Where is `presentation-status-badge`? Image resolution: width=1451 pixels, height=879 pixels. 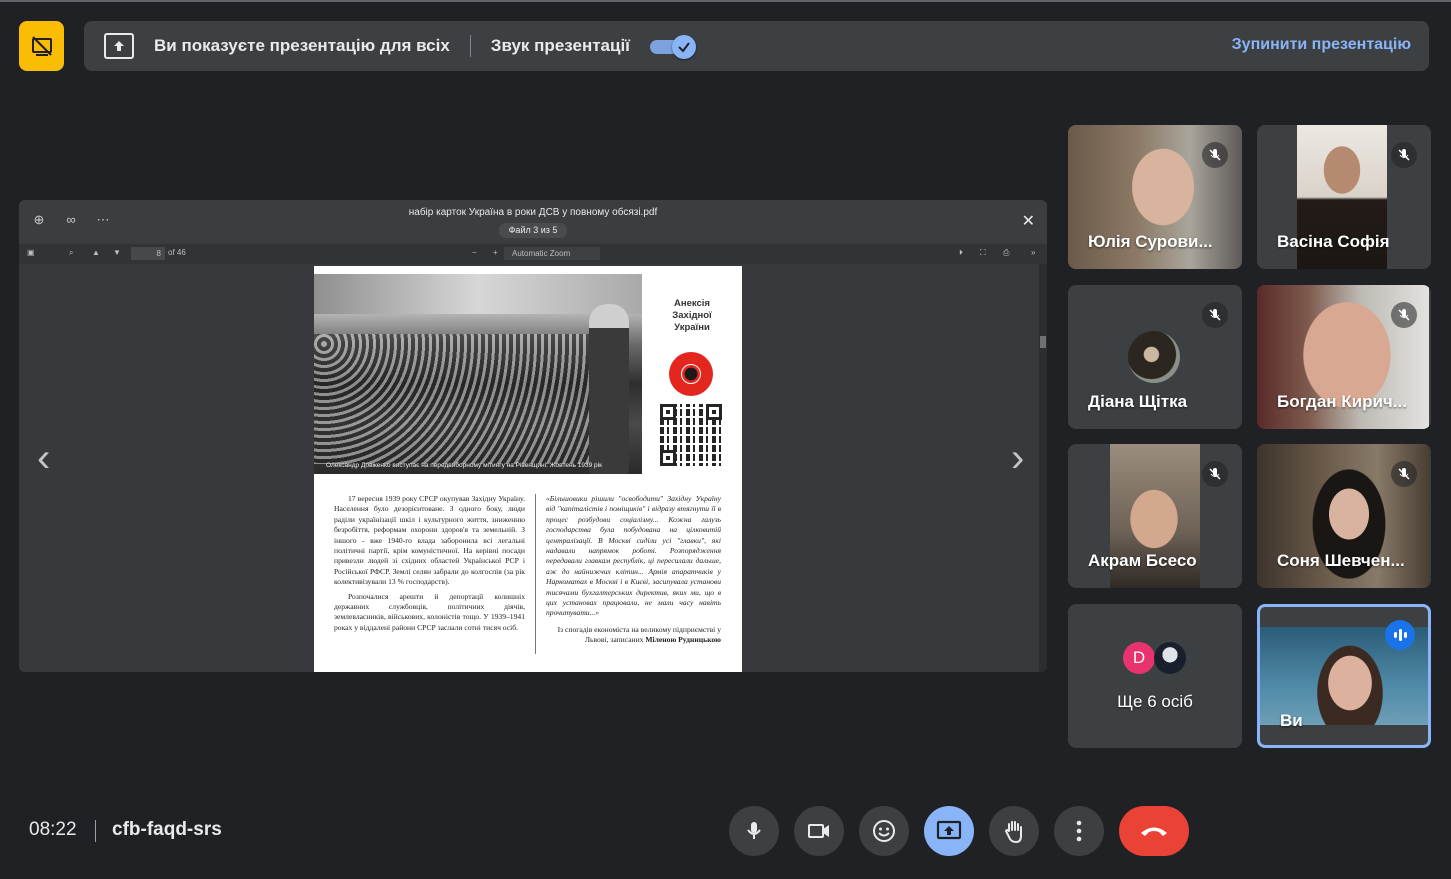
presentation-status-badge is located at coordinates (41, 46).